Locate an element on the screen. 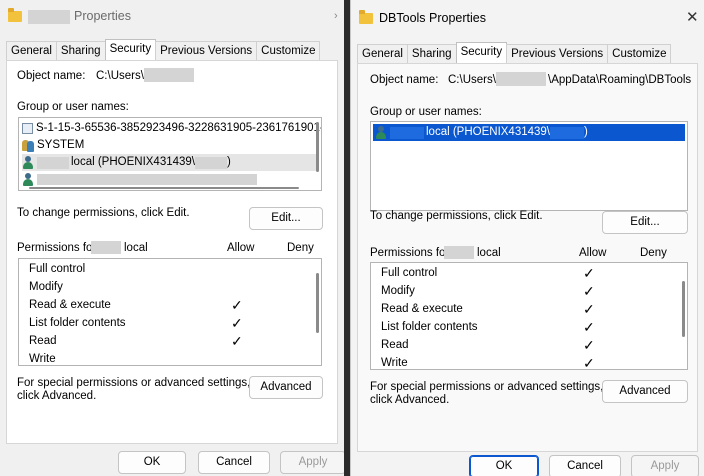  list-item: SYSTEM is located at coordinates (53, 145).